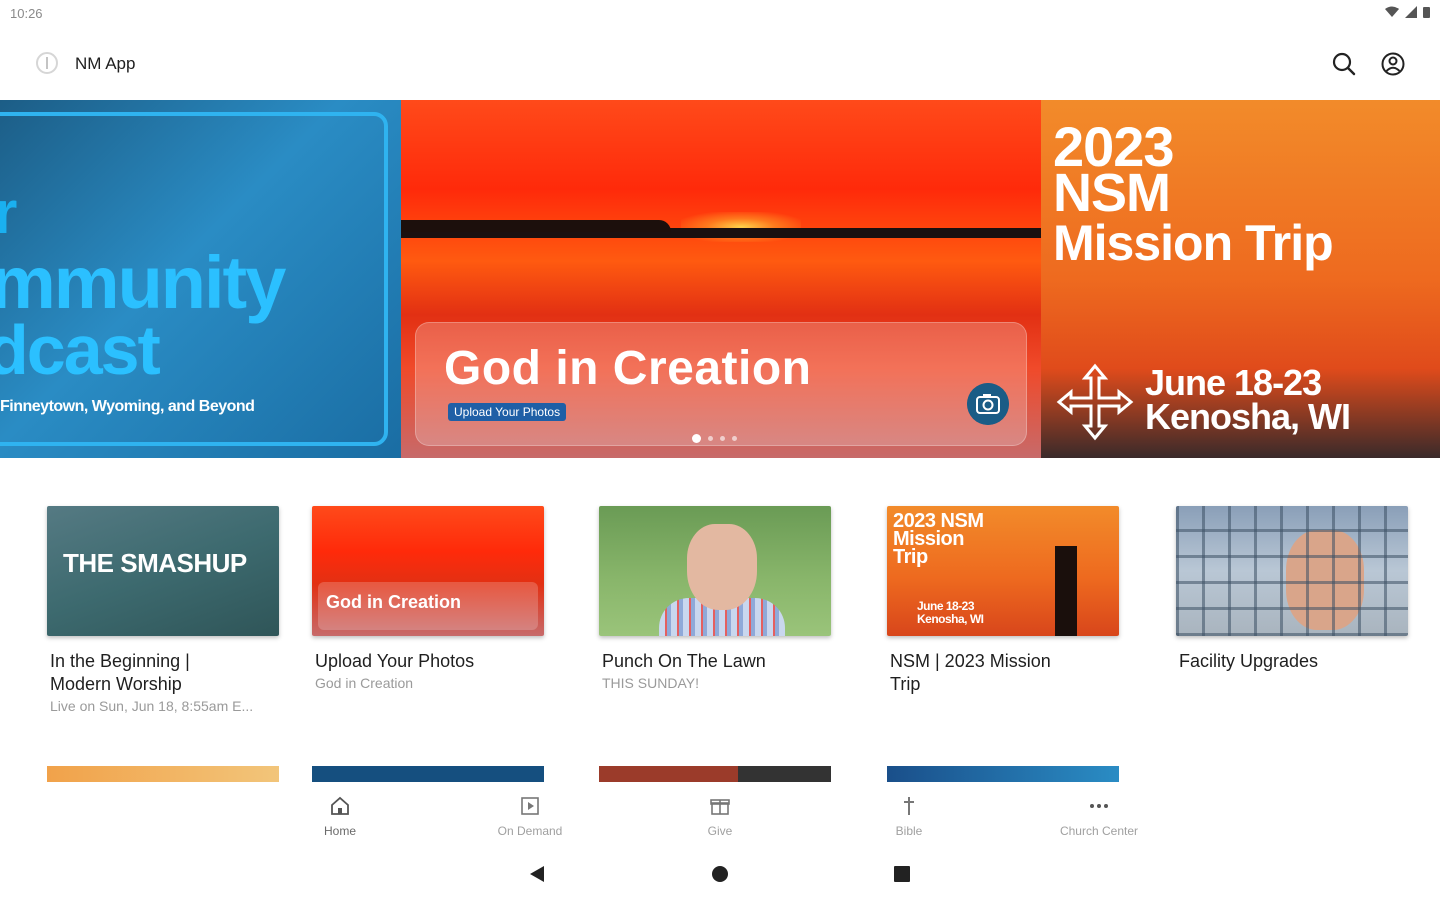  What do you see at coordinates (537, 874) in the screenshot?
I see `back-icon` at bounding box center [537, 874].